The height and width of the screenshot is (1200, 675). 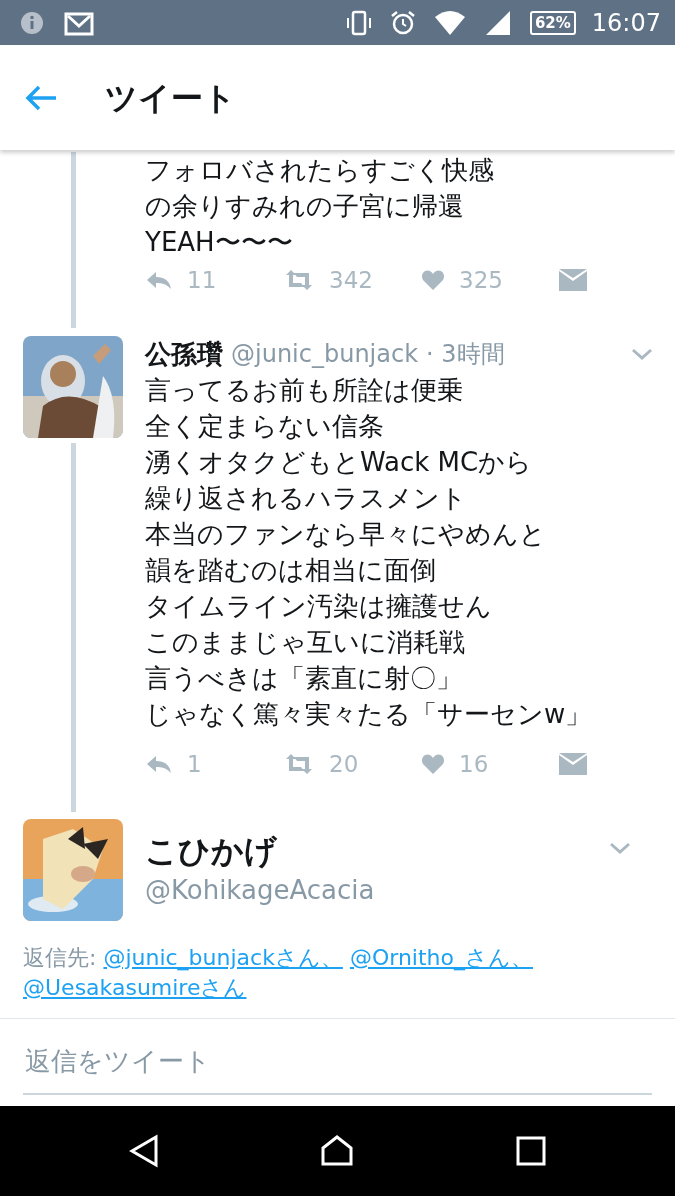 I want to click on like-count: 325, so click(x=481, y=280).